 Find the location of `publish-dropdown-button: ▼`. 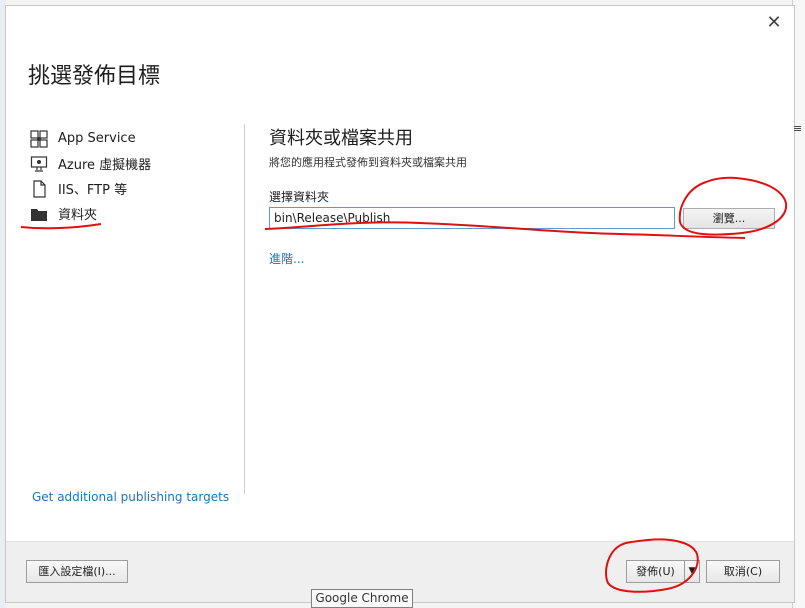

publish-dropdown-button: ▼ is located at coordinates (692, 571).